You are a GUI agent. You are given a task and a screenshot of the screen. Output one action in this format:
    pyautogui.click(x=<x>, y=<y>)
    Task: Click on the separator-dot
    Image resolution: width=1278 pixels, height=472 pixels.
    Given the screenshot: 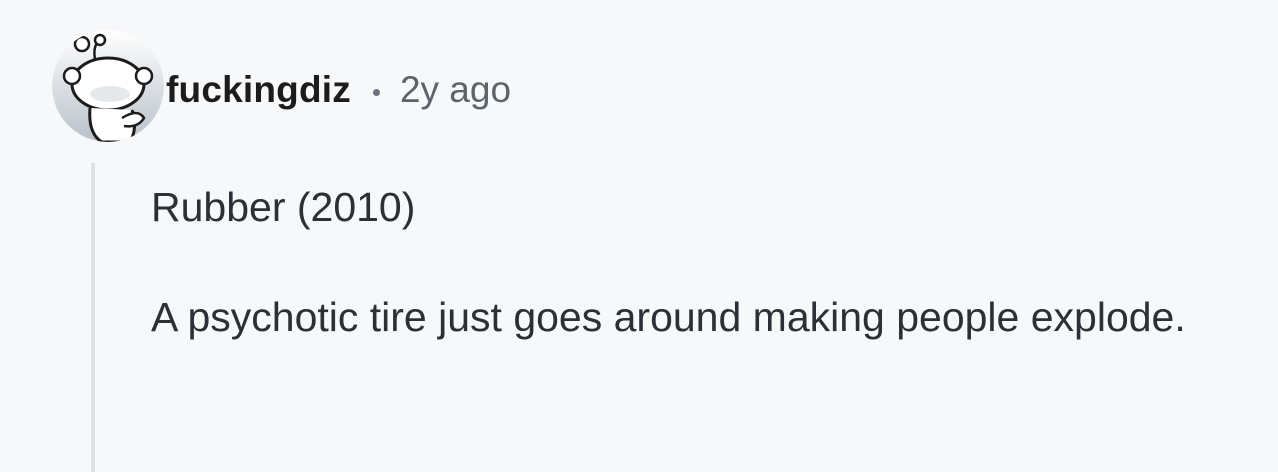 What is the action you would take?
    pyautogui.click(x=376, y=92)
    